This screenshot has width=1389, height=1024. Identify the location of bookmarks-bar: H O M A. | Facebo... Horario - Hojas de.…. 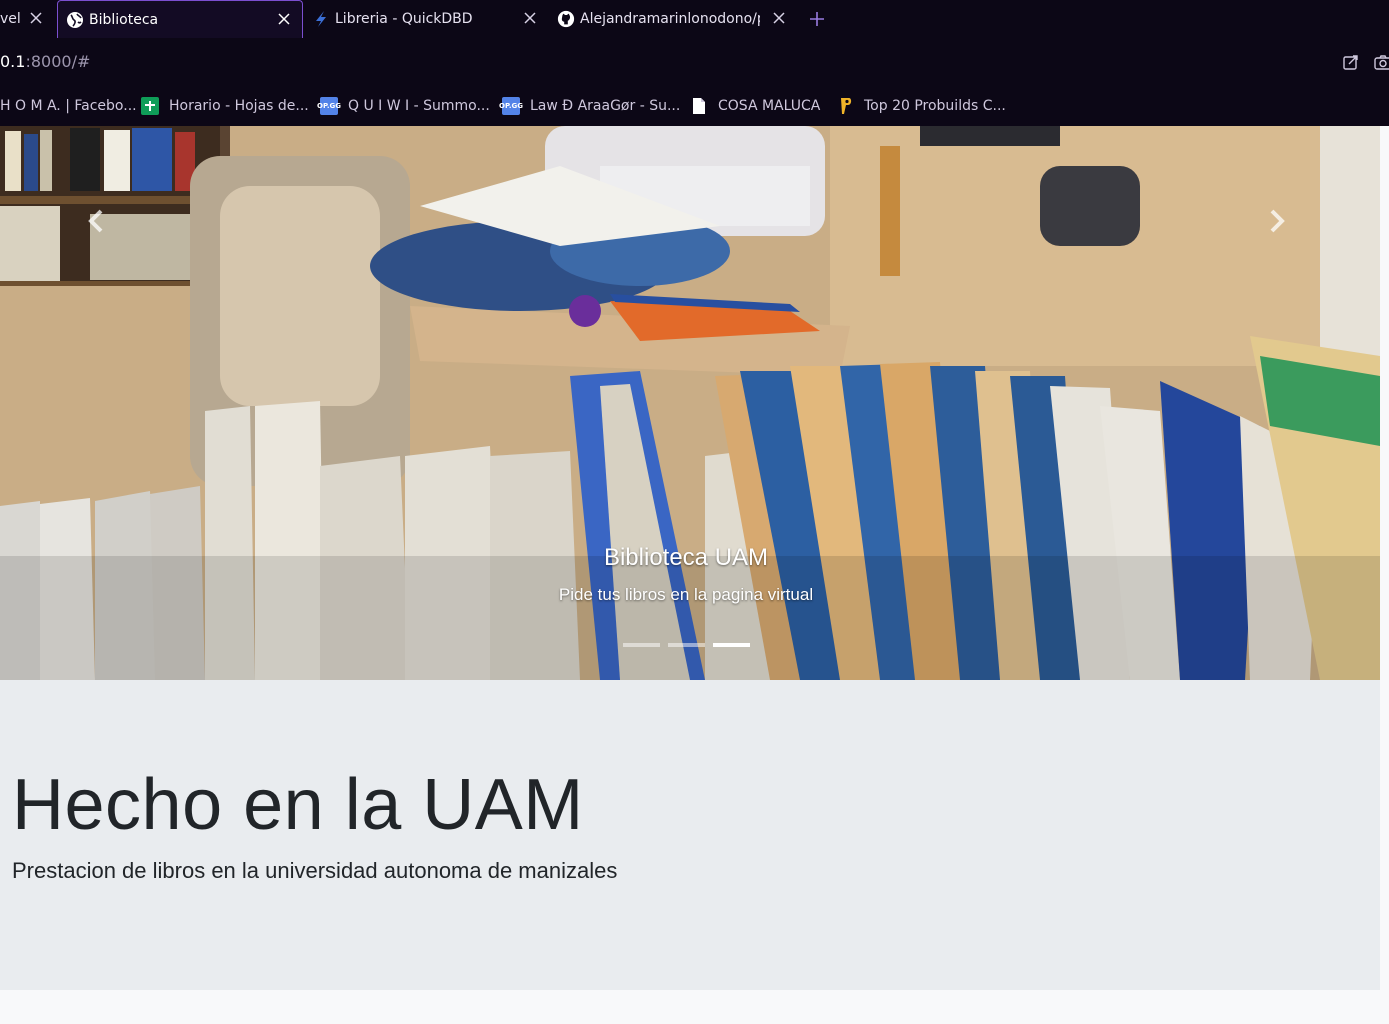
(694, 106).